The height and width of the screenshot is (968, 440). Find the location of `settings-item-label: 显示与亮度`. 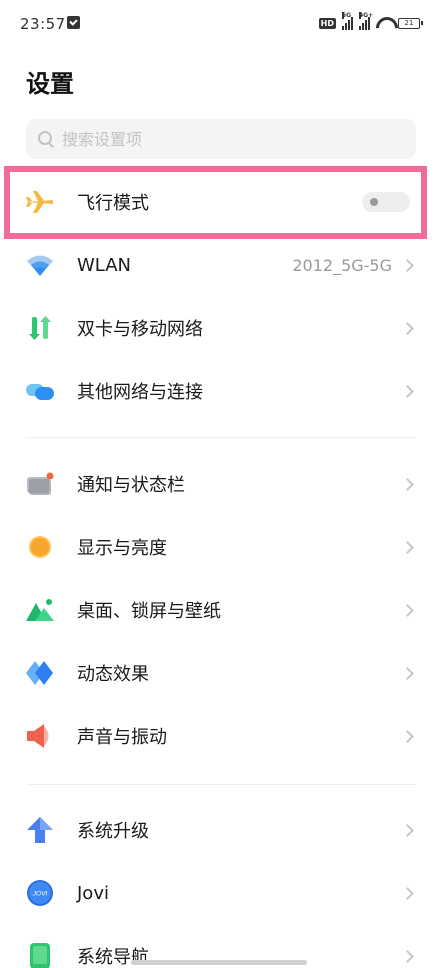

settings-item-label: 显示与亮度 is located at coordinates (122, 548).